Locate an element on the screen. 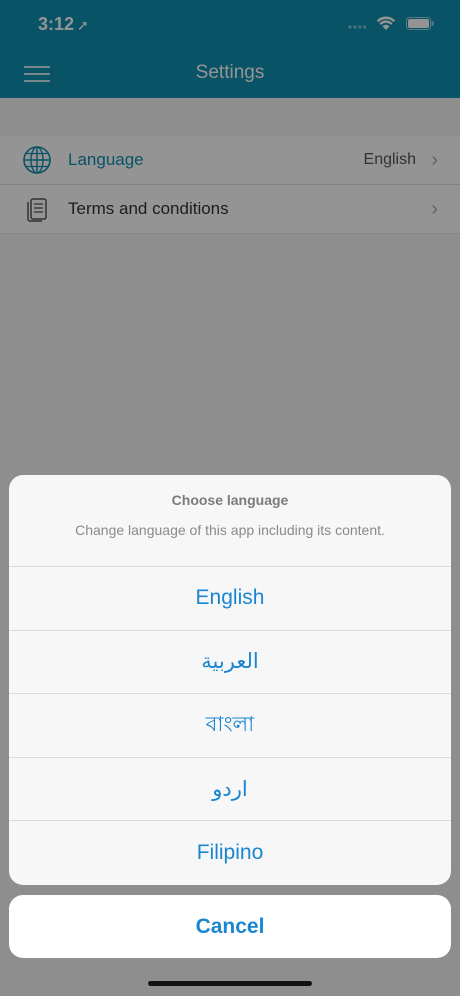 The width and height of the screenshot is (460, 996). language-option-english: English is located at coordinates (230, 599).